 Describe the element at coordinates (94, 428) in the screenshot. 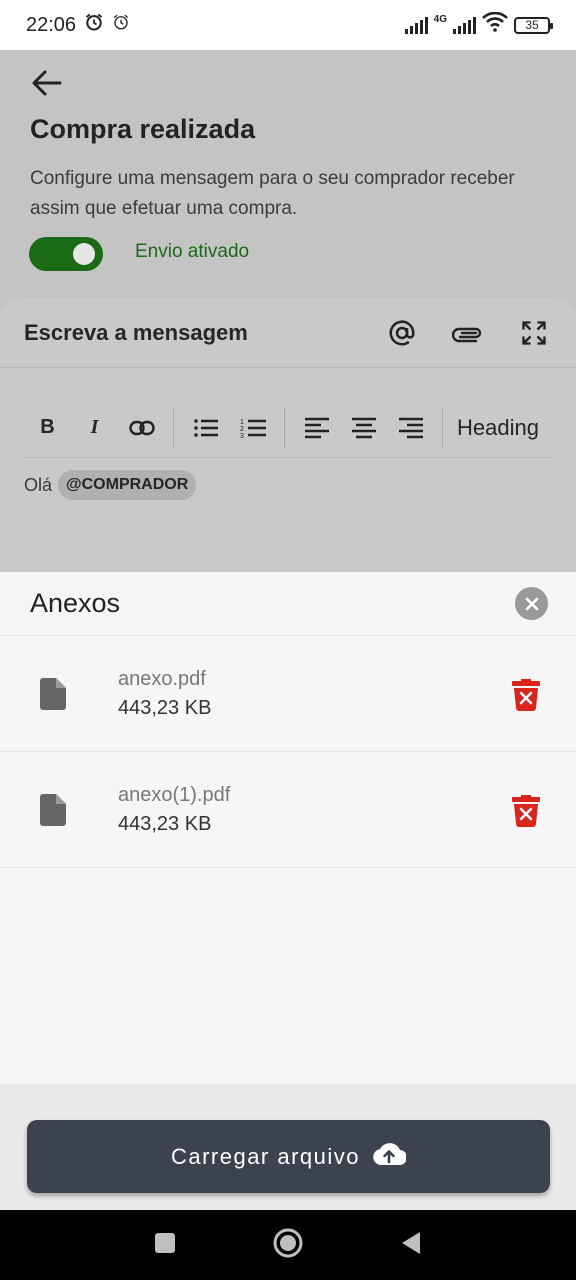

I see `italic-button: I` at that location.